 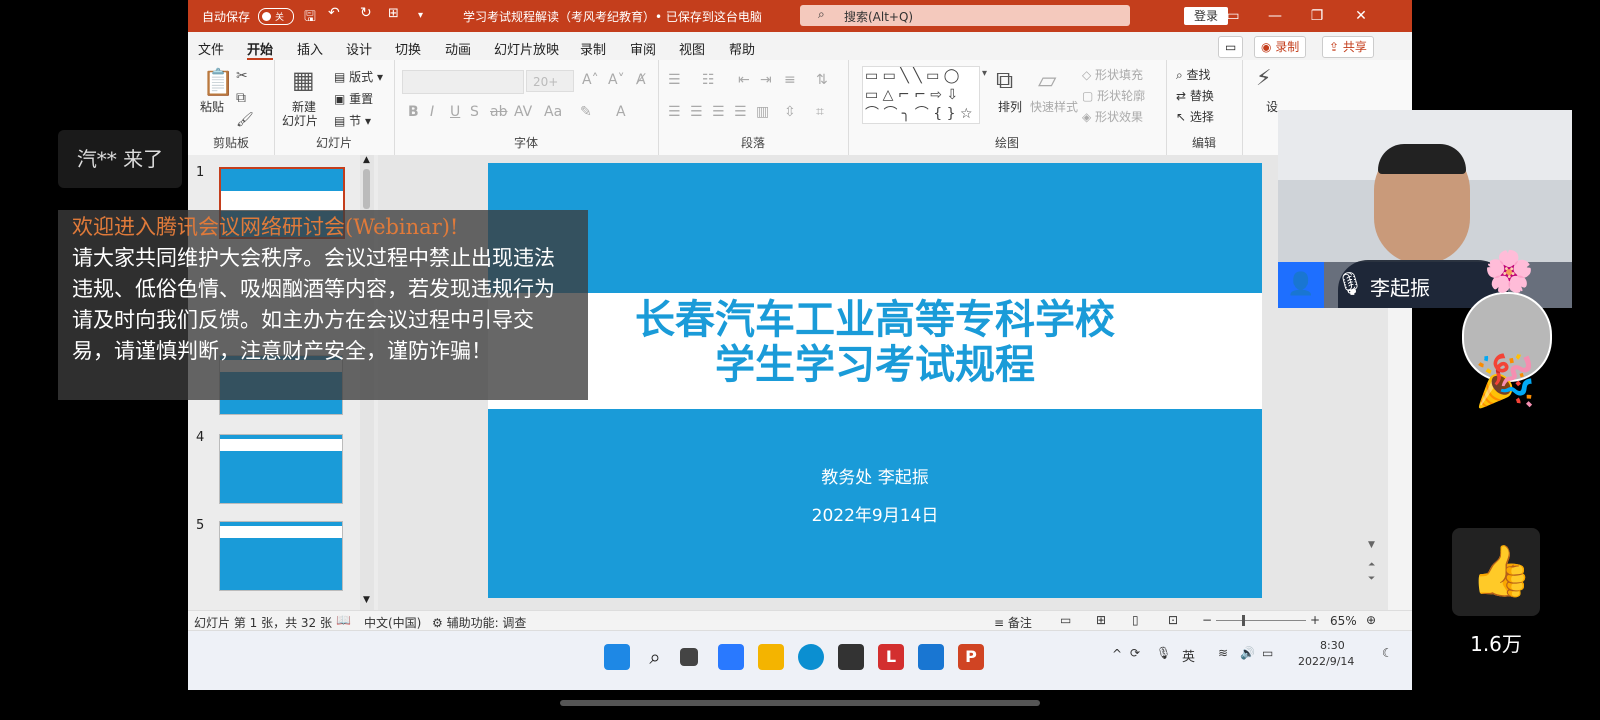 I want to click on start-from-beginning-icon: ⊞, so click(x=393, y=13).